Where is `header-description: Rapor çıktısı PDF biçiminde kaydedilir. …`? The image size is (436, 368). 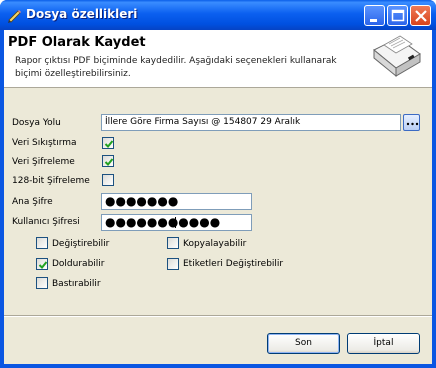 header-description: Rapor çıktısı PDF biçiminde kaydedilir. … is located at coordinates (176, 67).